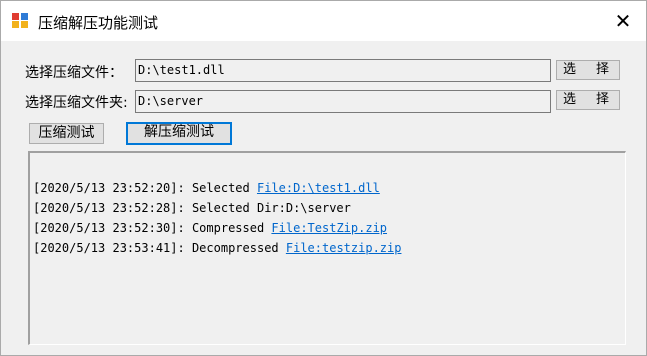 Image resolution: width=647 pixels, height=356 pixels. I want to click on log-link: File:D:\test1.dll, so click(318, 188).